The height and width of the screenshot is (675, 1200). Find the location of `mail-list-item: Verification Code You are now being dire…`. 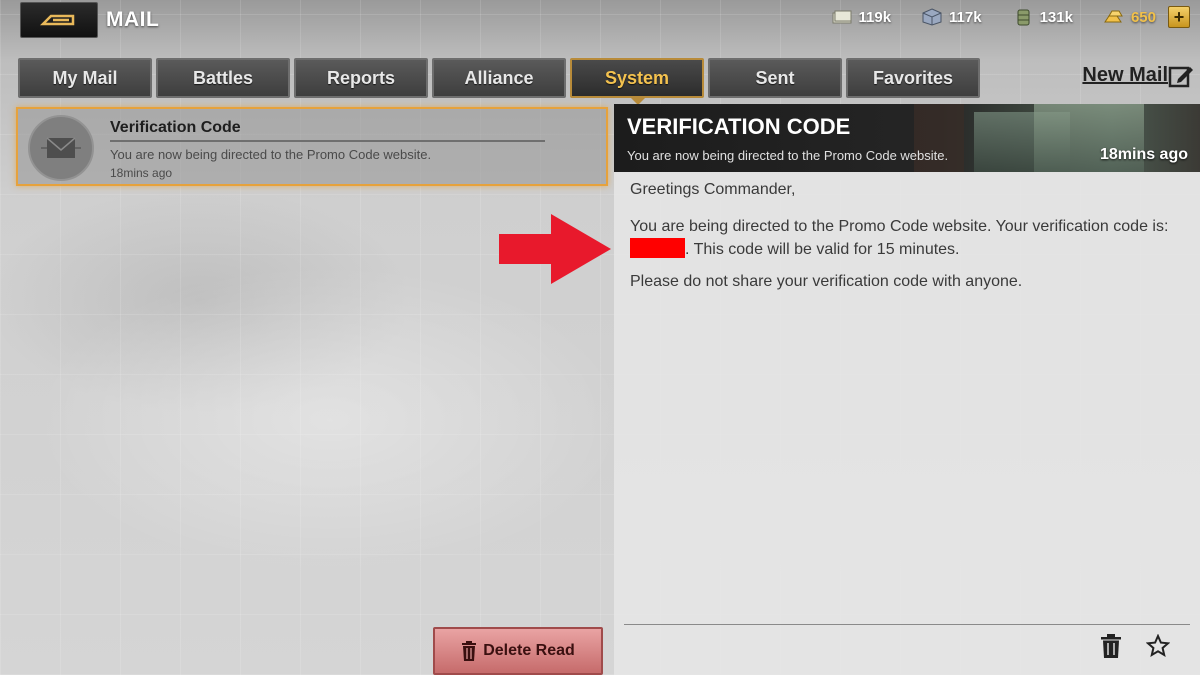

mail-list-item: Verification Code You are now being dire… is located at coordinates (312, 146).